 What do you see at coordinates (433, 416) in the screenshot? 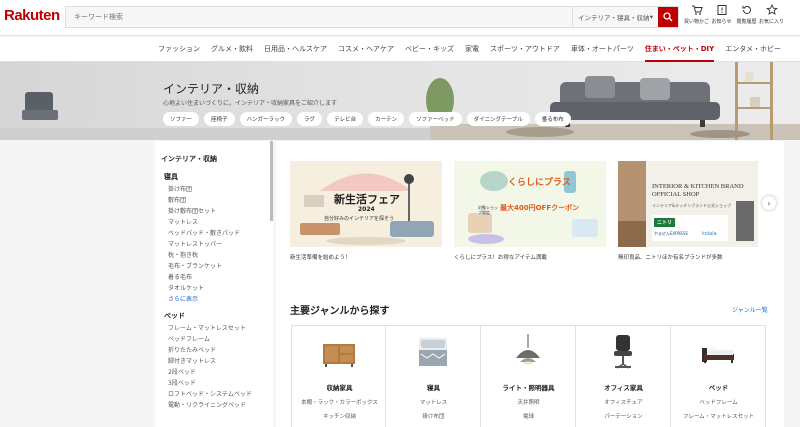
I see `genre-sub-link: 掛け布団` at bounding box center [433, 416].